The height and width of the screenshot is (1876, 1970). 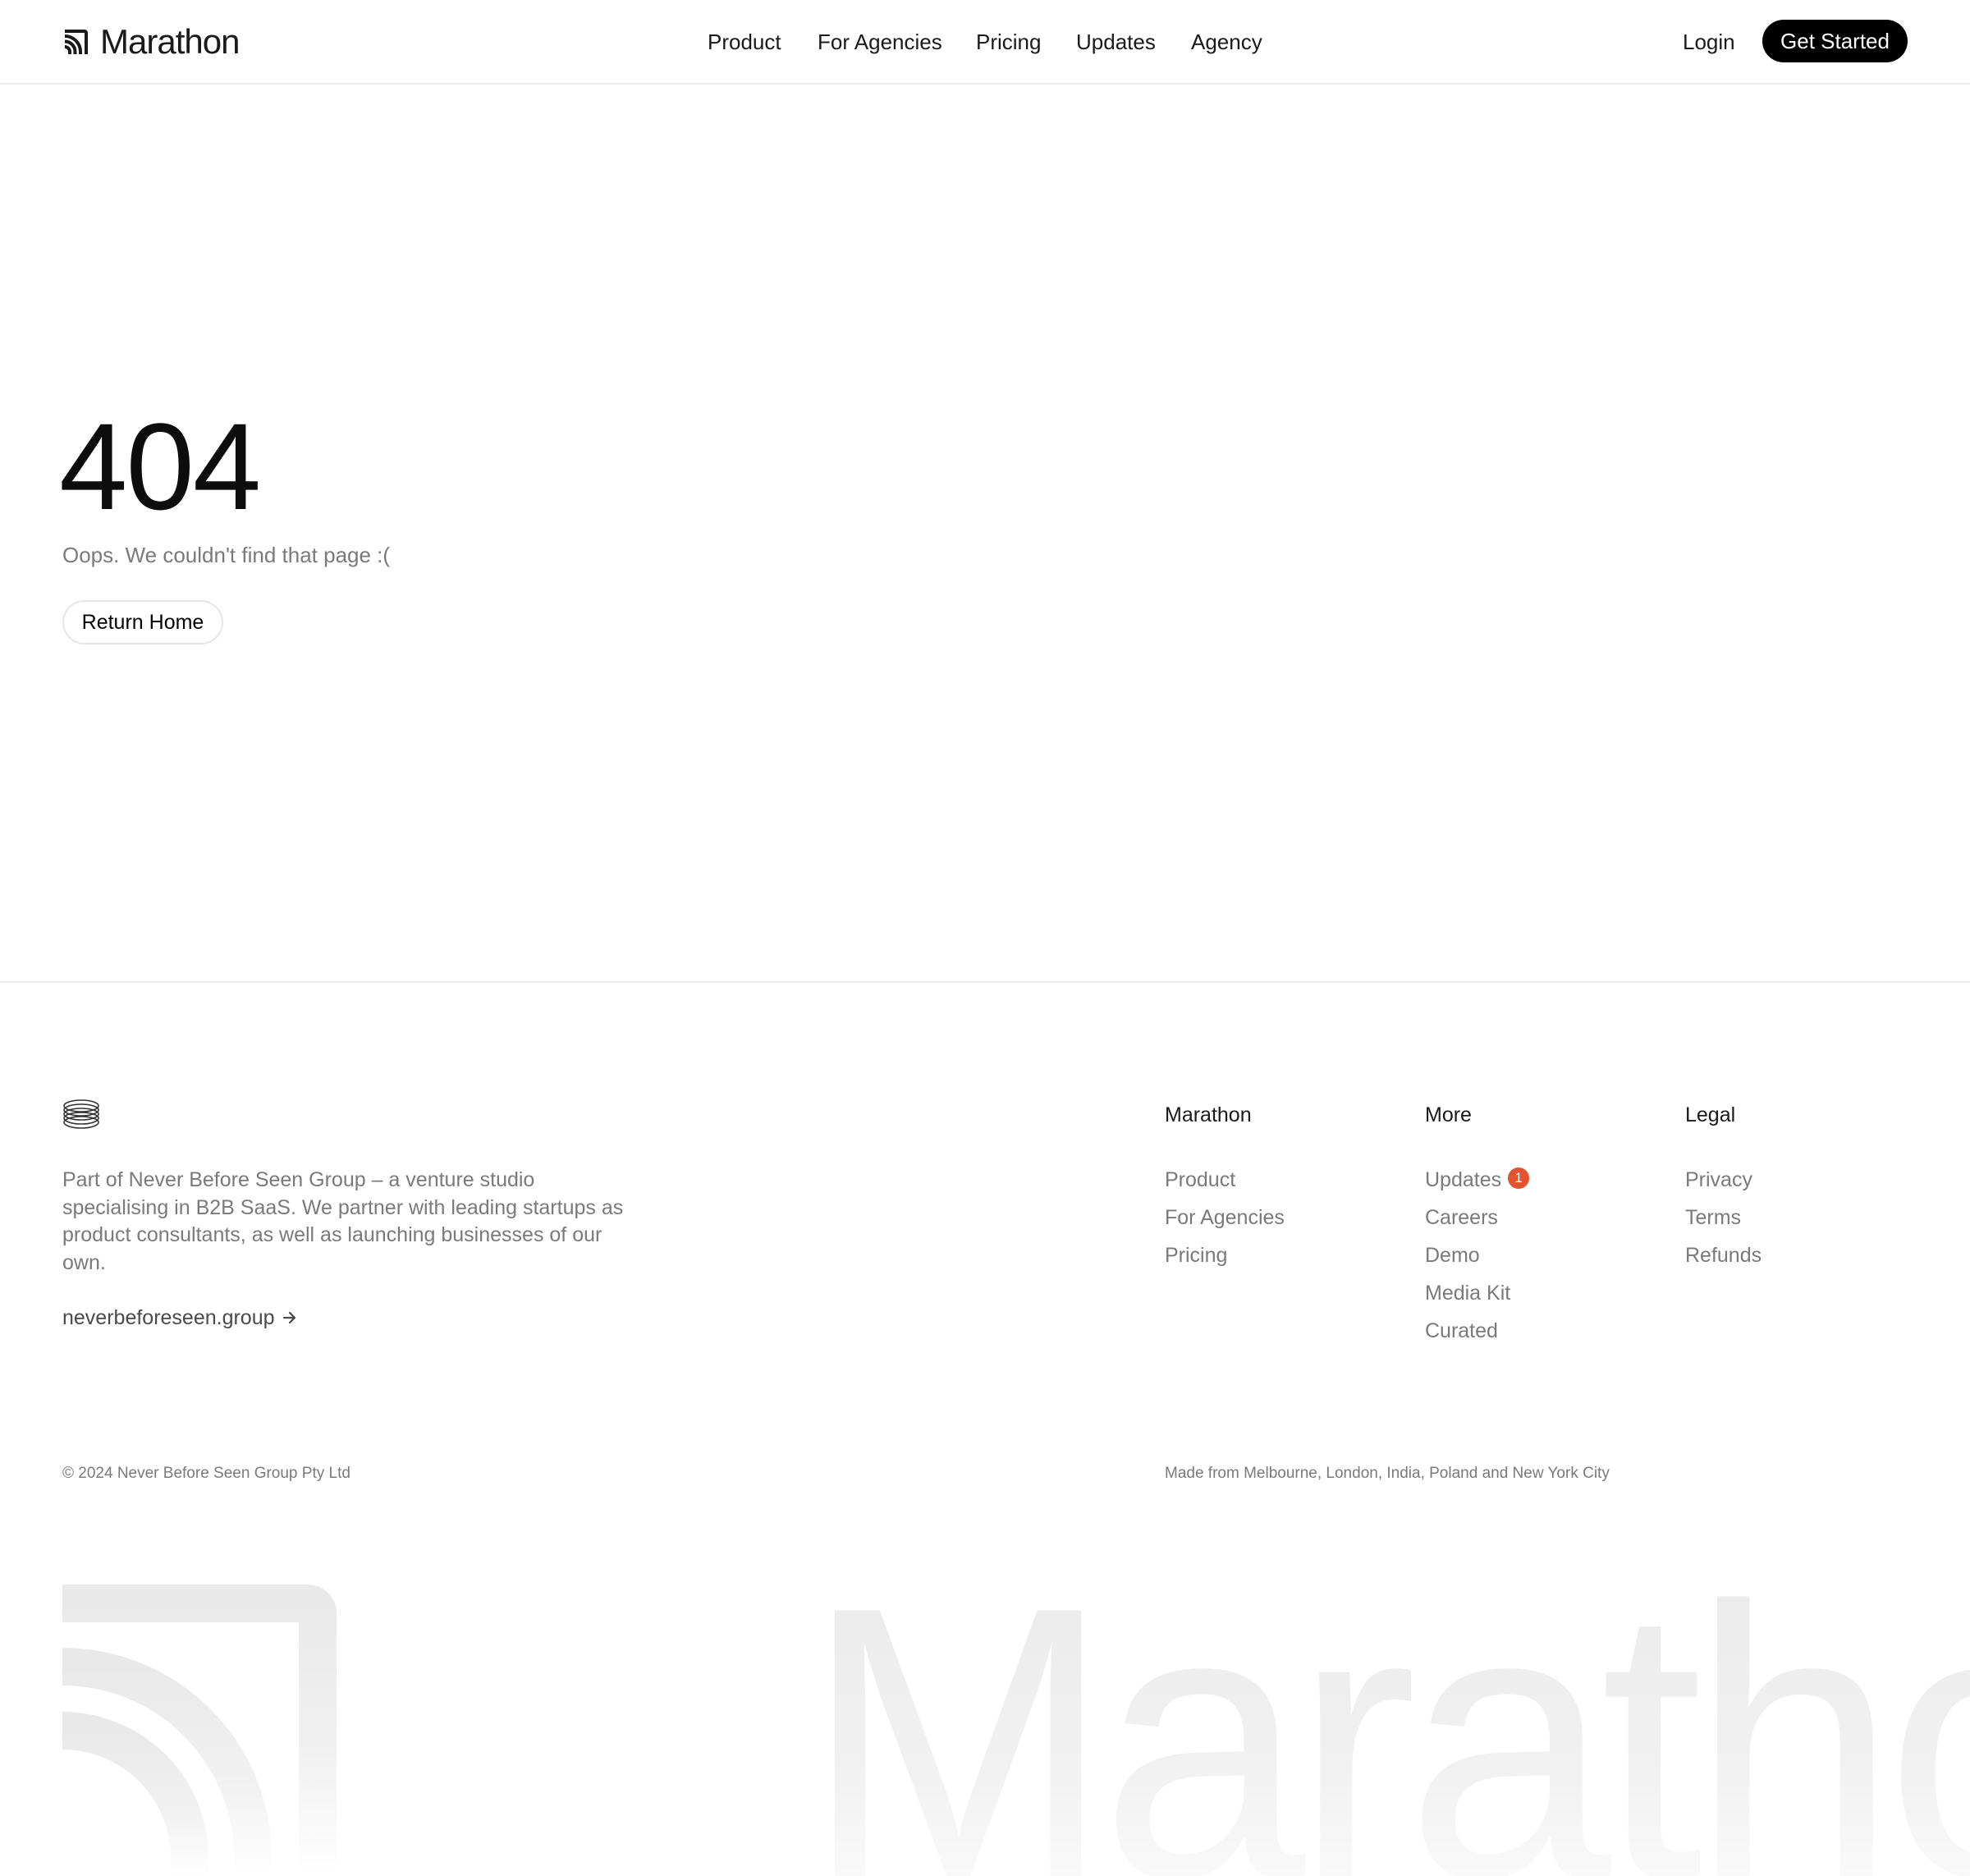 What do you see at coordinates (744, 41) in the screenshot?
I see `nav-product: Product` at bounding box center [744, 41].